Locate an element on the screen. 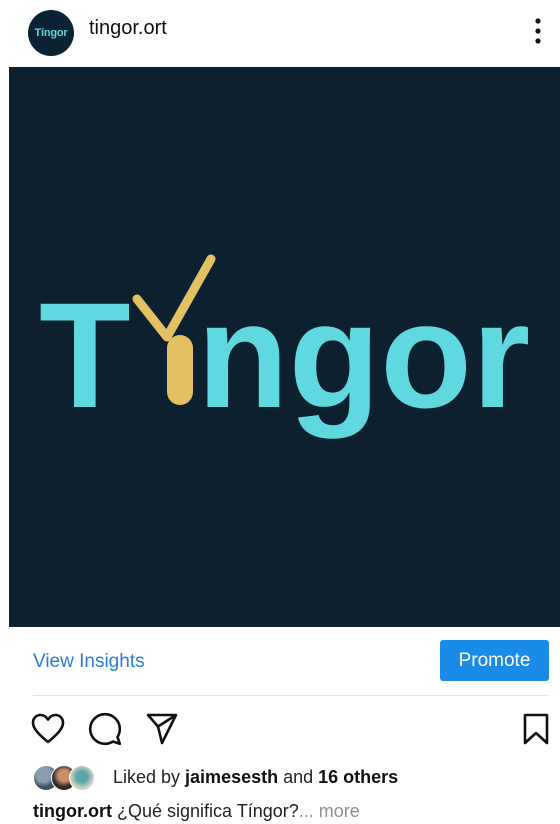  more-options-button is located at coordinates (538, 31).